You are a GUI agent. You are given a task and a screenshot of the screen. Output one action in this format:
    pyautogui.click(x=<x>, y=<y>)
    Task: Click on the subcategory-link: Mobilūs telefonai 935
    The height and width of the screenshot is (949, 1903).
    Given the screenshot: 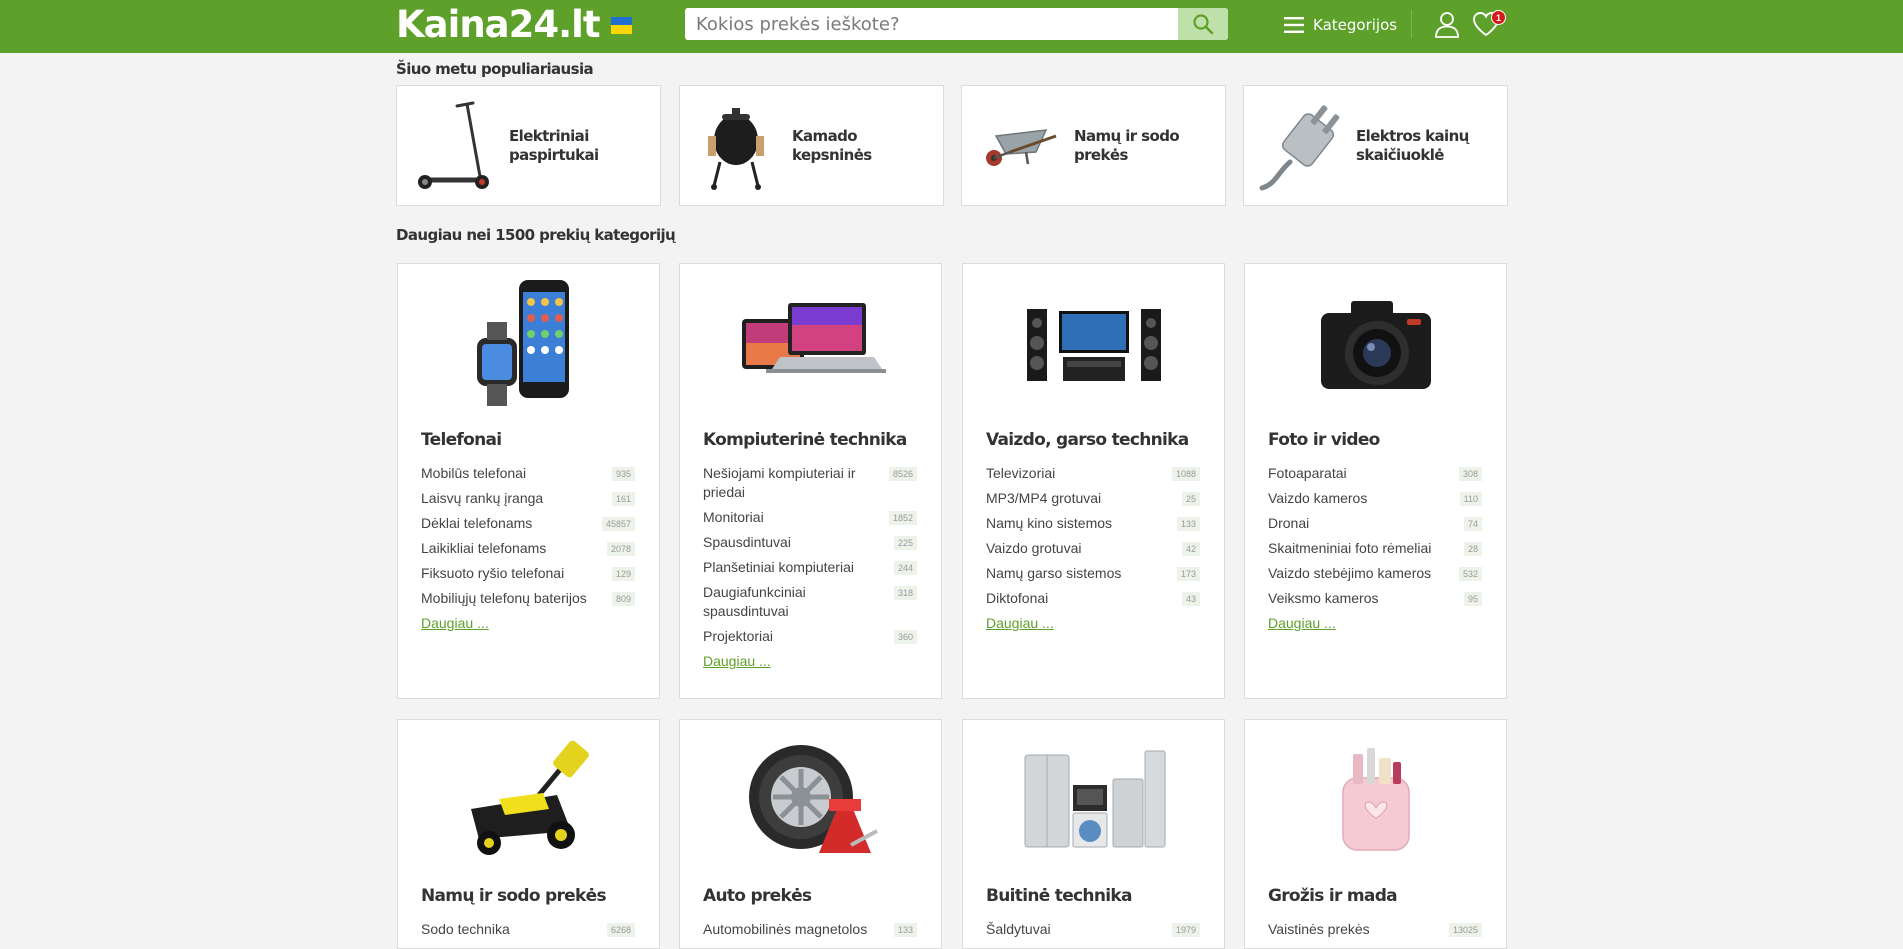 What is the action you would take?
    pyautogui.click(x=528, y=473)
    